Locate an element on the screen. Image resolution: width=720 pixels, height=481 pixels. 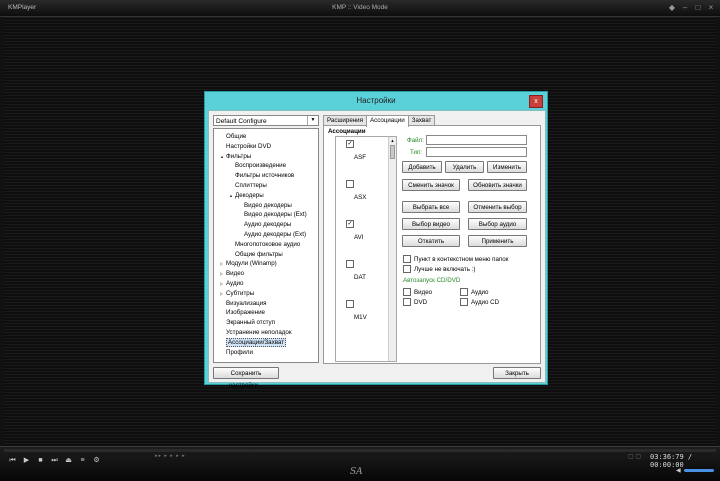
tree-item-label: Фильтры is located at coordinates (239, 156).